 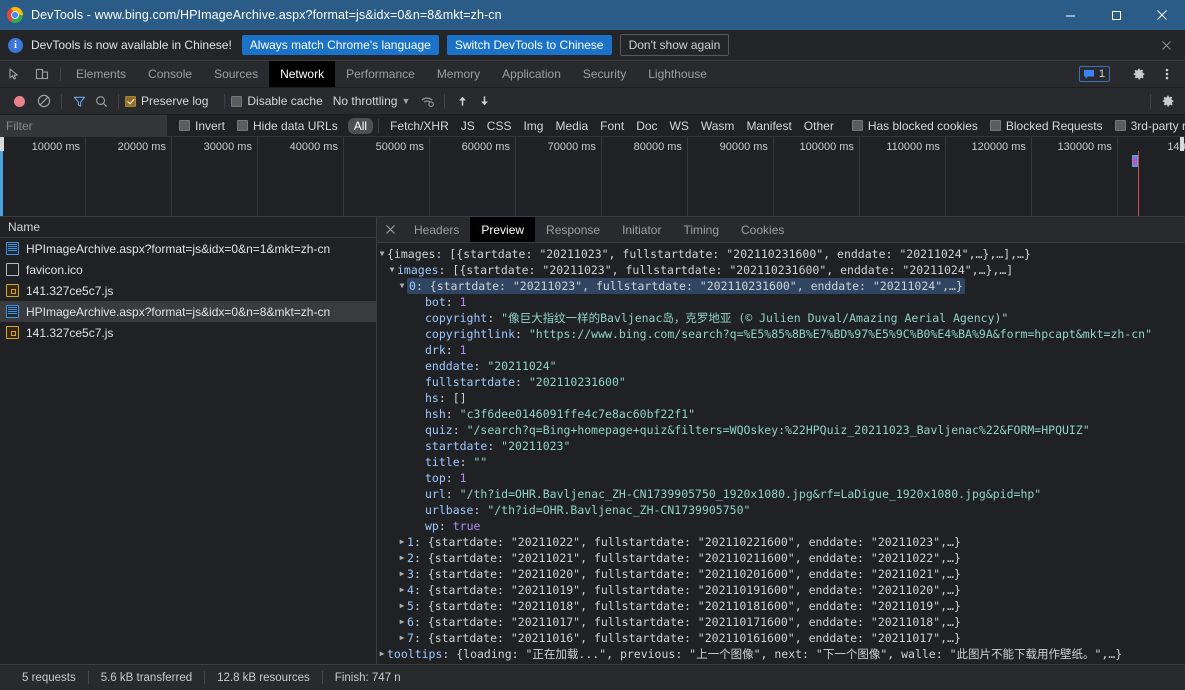 I want to click on detail-tab-cookies: Cookies, so click(x=762, y=229).